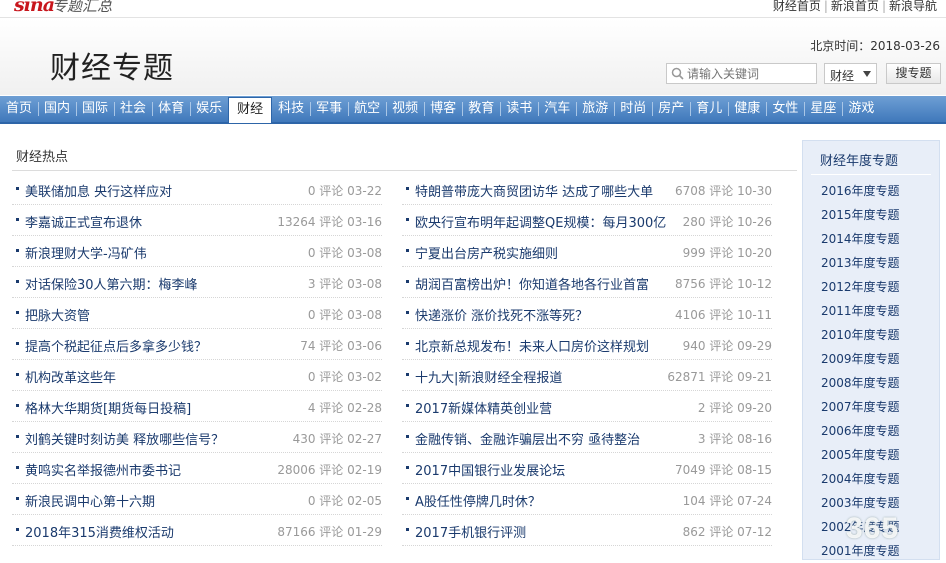 This screenshot has height=563, width=946. What do you see at coordinates (329, 222) in the screenshot?
I see `comment-count-date: 13264 评论 03-16` at bounding box center [329, 222].